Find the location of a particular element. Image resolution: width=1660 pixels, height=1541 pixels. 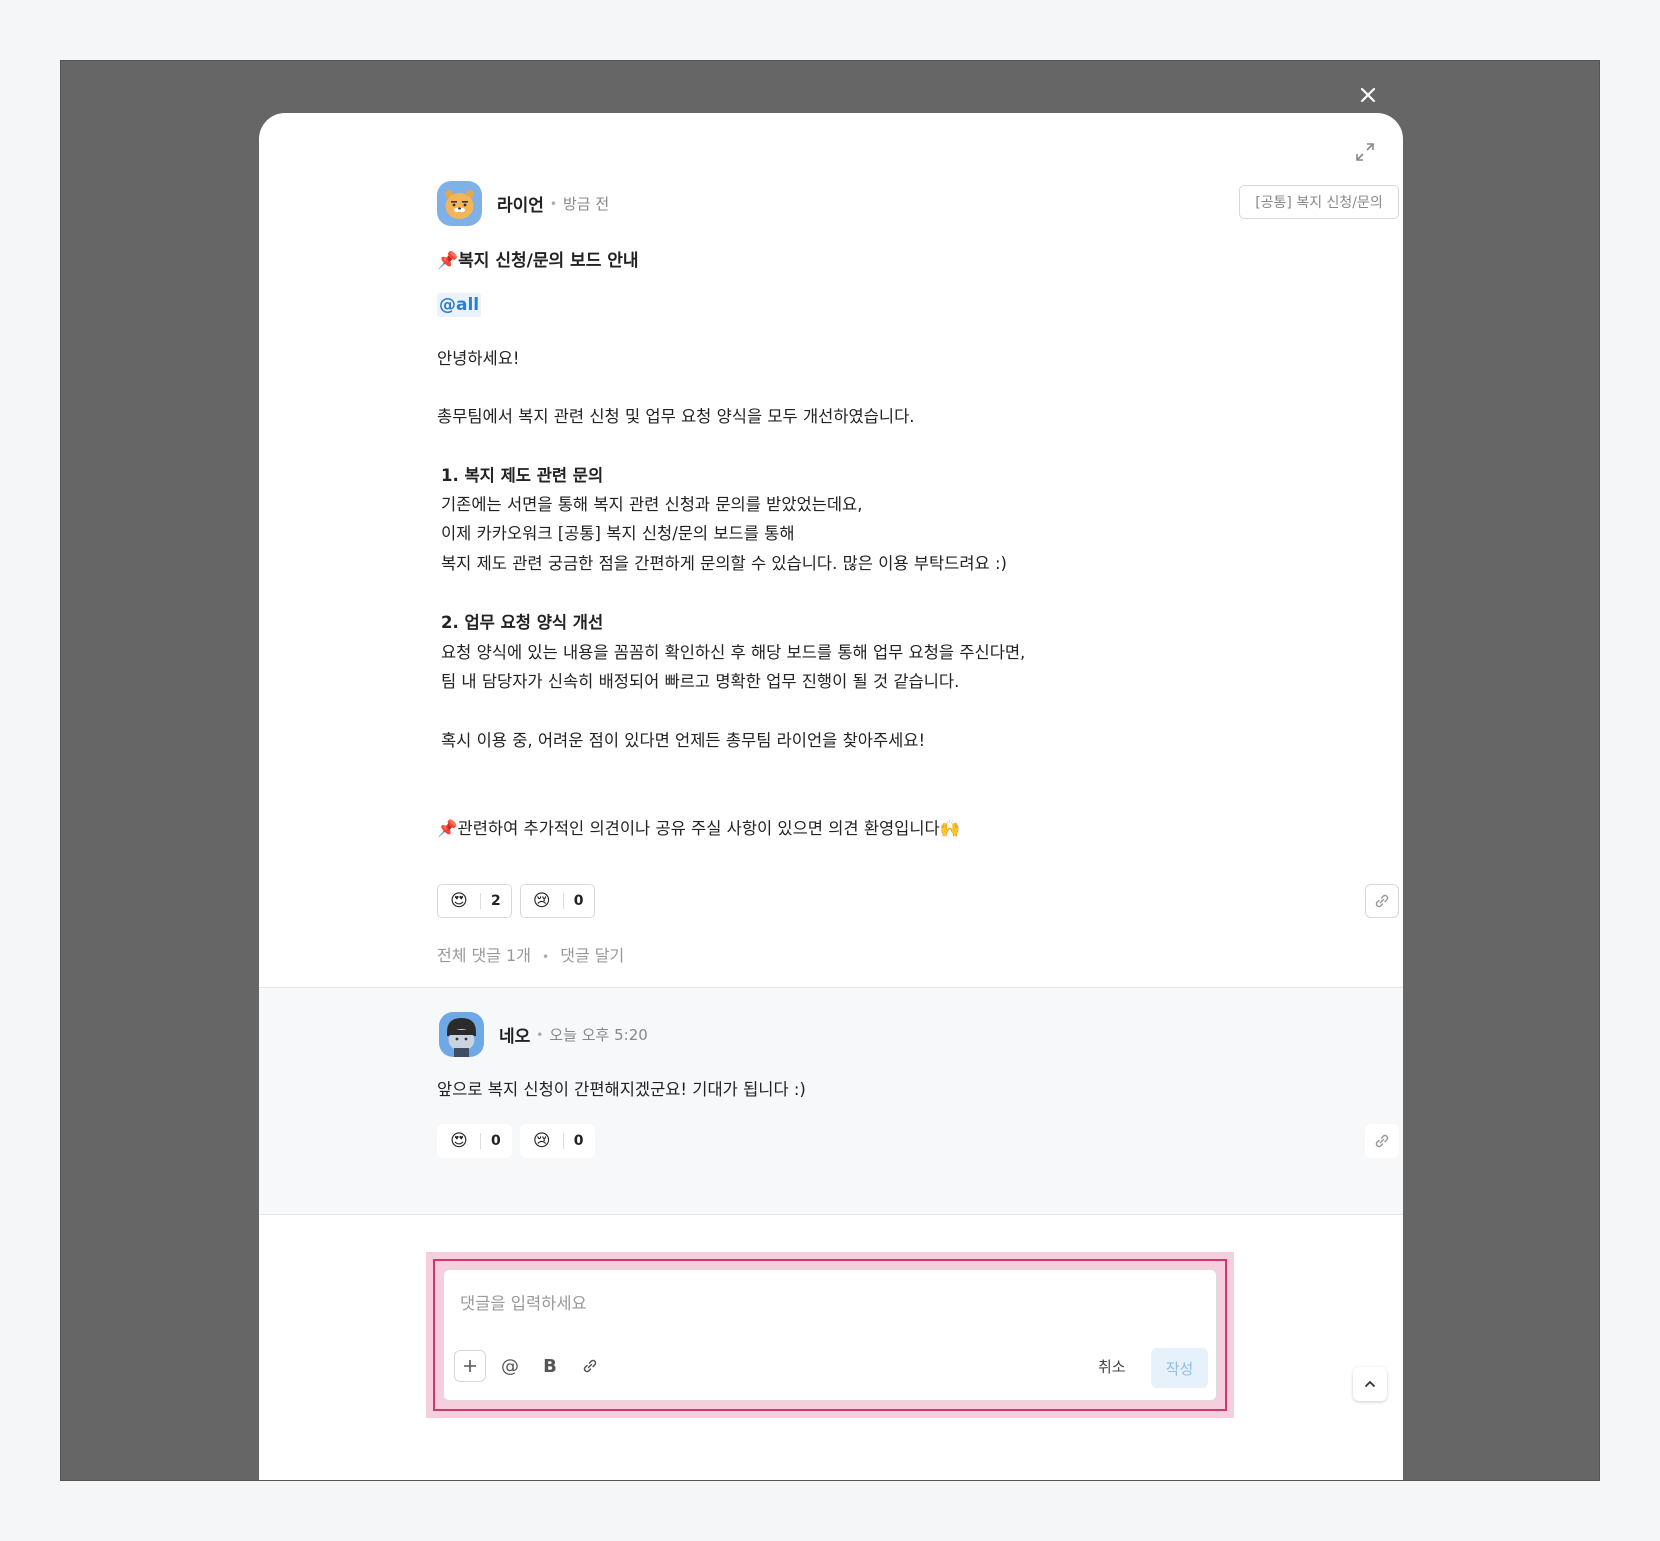

comment-author-row: 네오 • 오늘 오후 5:20 is located at coordinates (543, 1034).